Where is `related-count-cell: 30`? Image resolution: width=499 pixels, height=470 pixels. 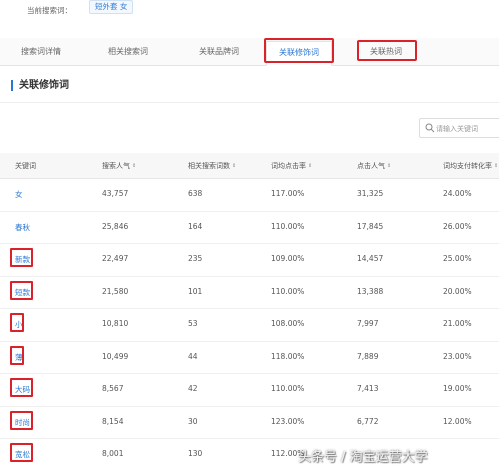 related-count-cell: 30 is located at coordinates (193, 421).